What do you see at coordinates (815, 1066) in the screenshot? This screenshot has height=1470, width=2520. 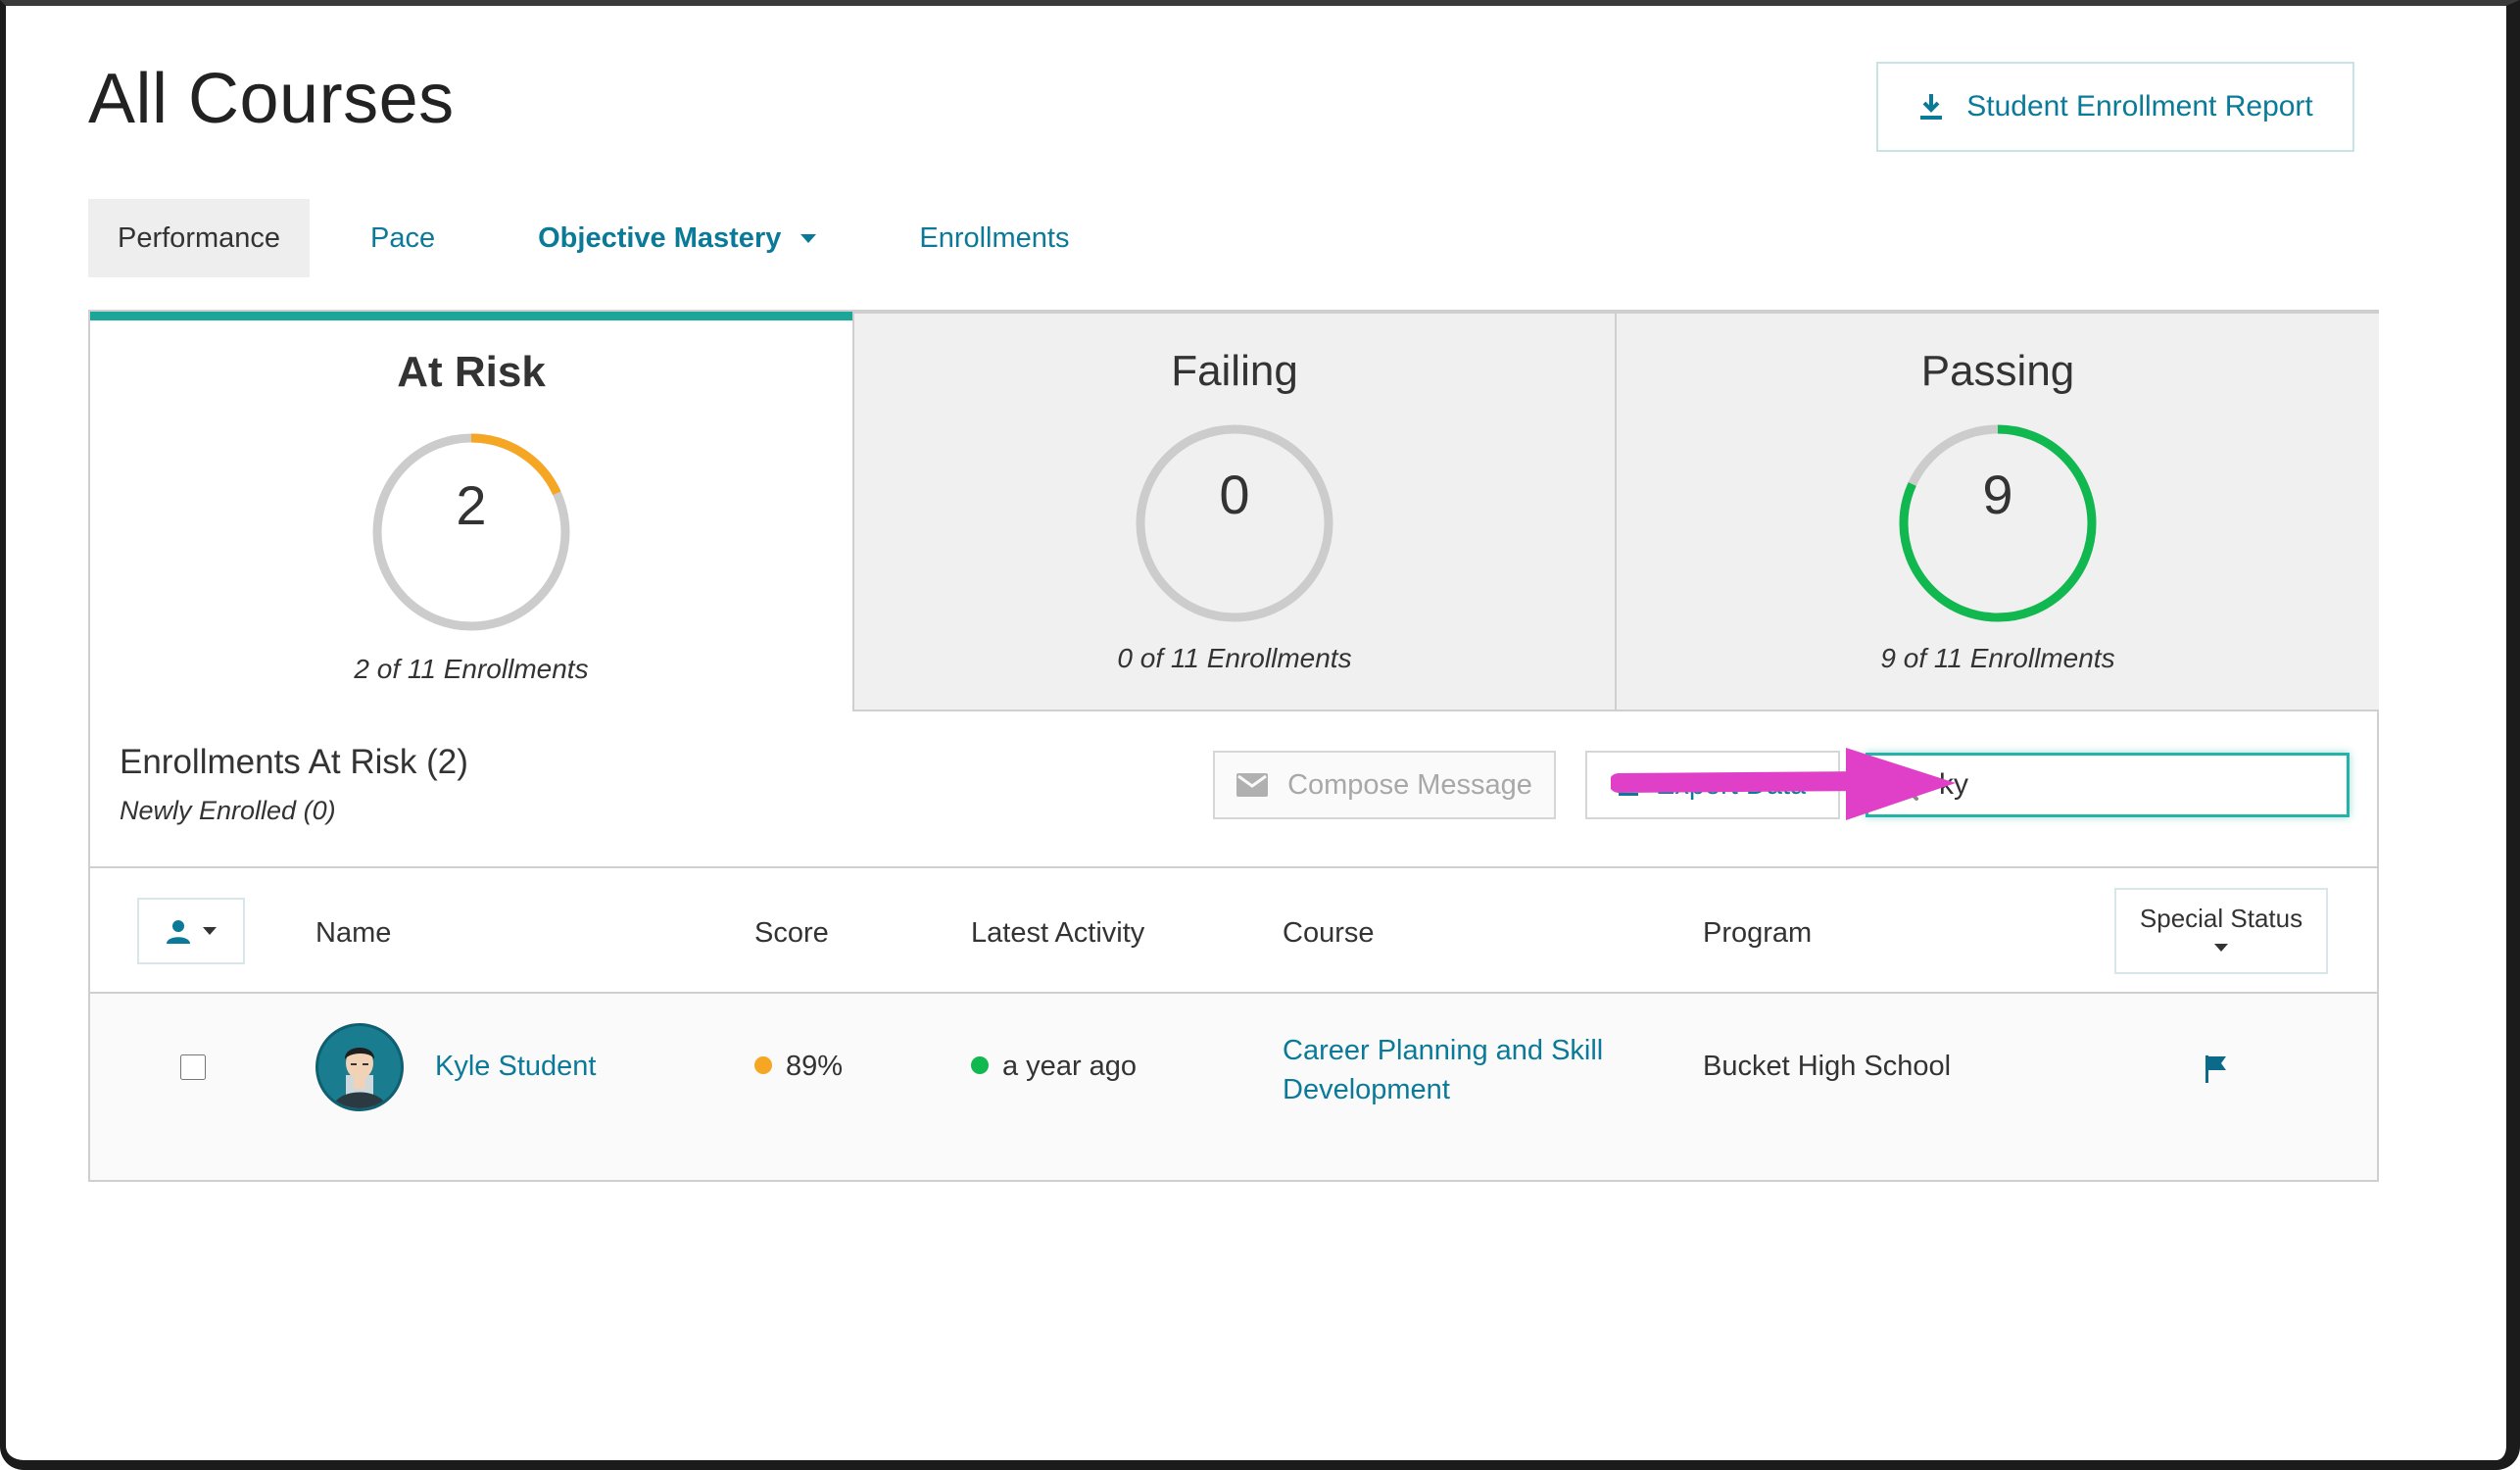 I see `score-value: 89%` at bounding box center [815, 1066].